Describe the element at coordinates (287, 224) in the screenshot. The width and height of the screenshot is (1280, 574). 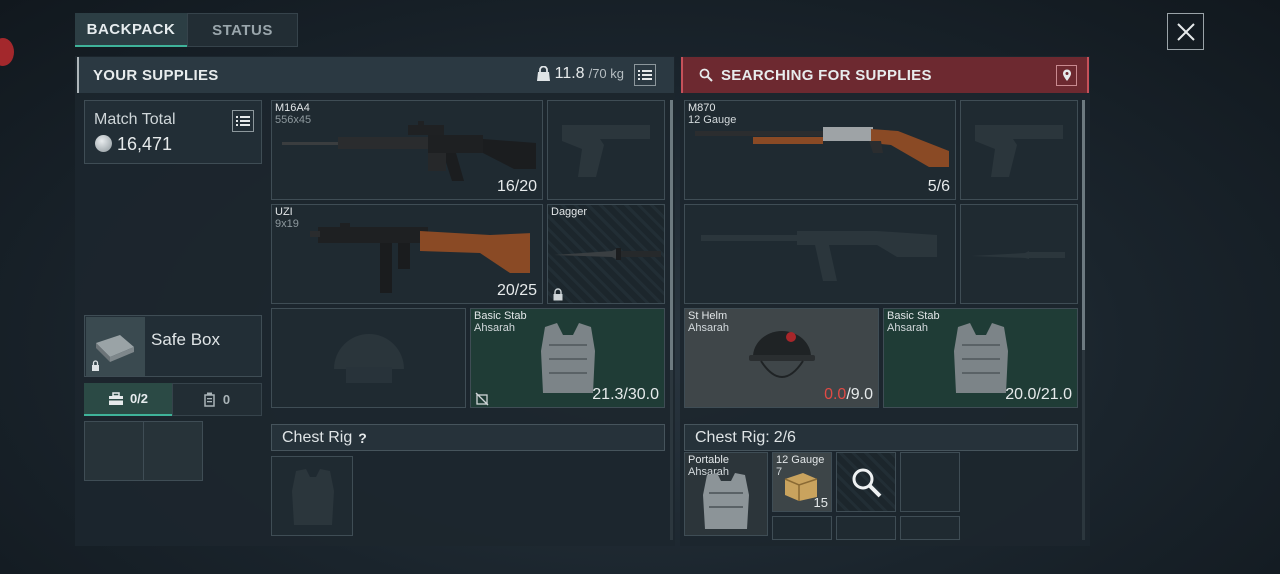
I see `item-ammo: 9x19` at that location.